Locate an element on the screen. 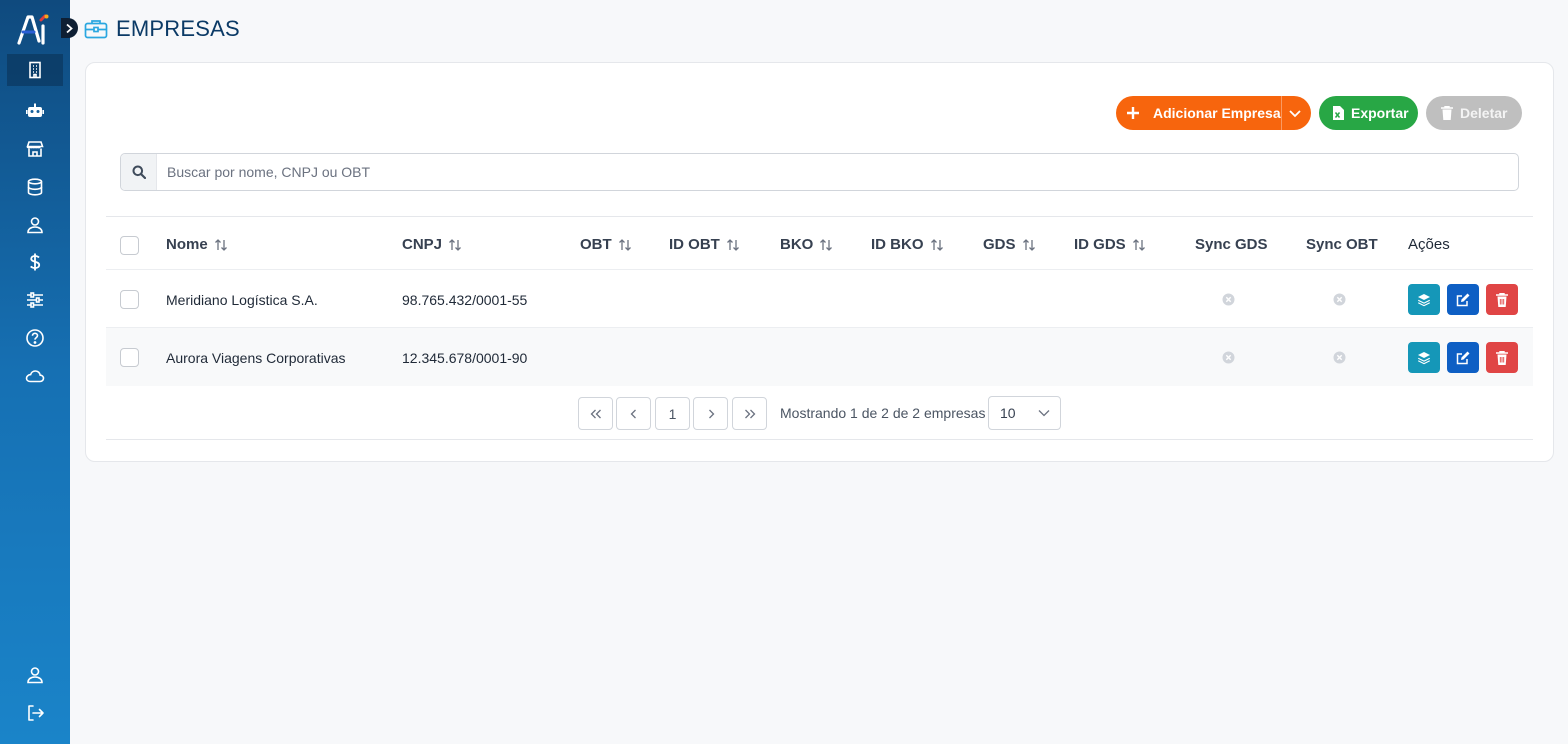 This screenshot has height=744, width=1568. add-company-button: Adicionar Empresa is located at coordinates (1213, 113).